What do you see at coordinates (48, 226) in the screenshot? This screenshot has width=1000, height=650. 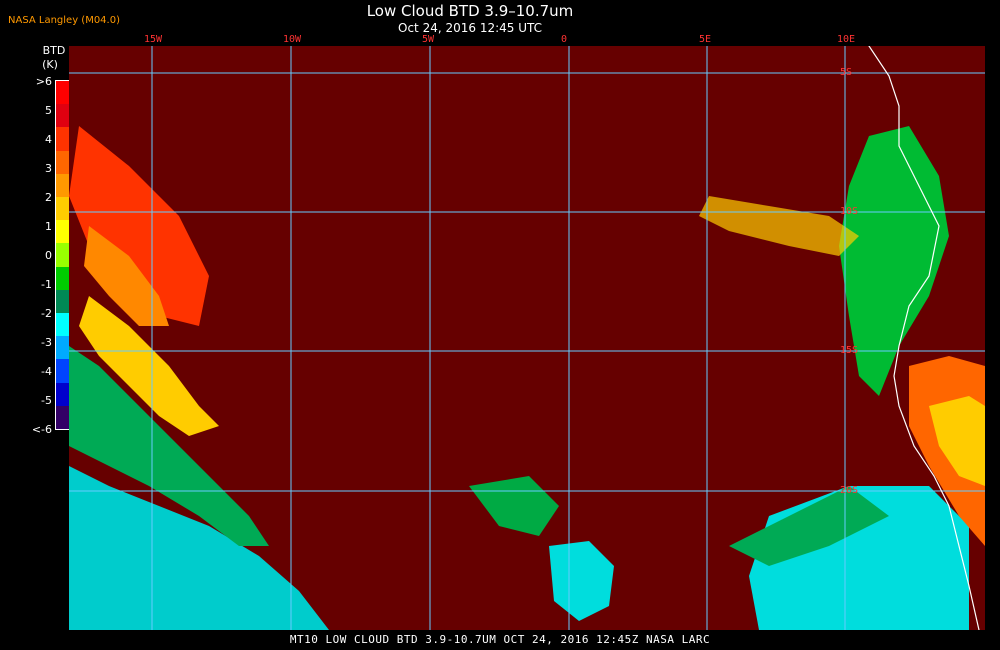 I see `colorbar-tick-label: 1` at bounding box center [48, 226].